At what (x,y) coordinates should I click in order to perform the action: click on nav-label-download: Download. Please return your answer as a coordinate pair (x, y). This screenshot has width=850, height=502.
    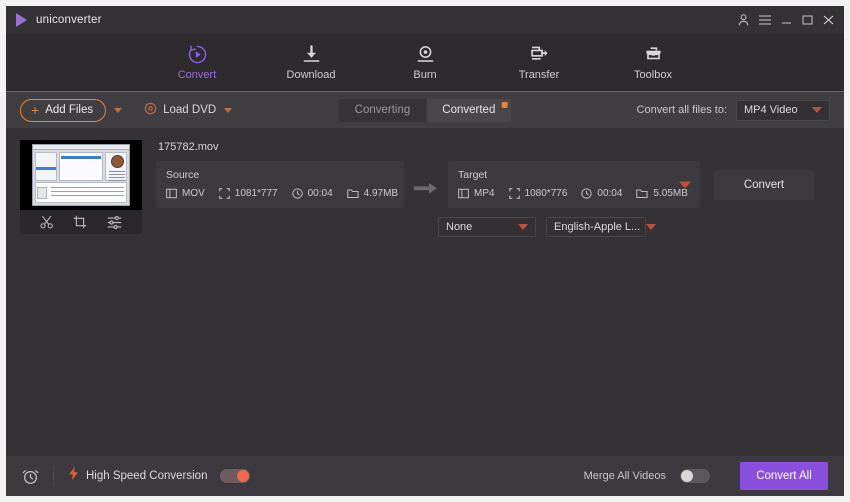
    Looking at the image, I should click on (311, 75).